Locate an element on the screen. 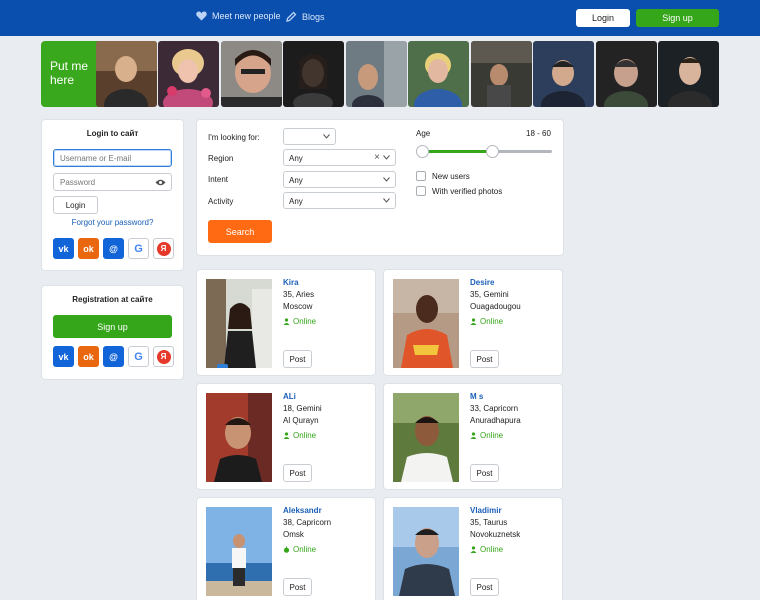  looking-for-select is located at coordinates (309, 136).